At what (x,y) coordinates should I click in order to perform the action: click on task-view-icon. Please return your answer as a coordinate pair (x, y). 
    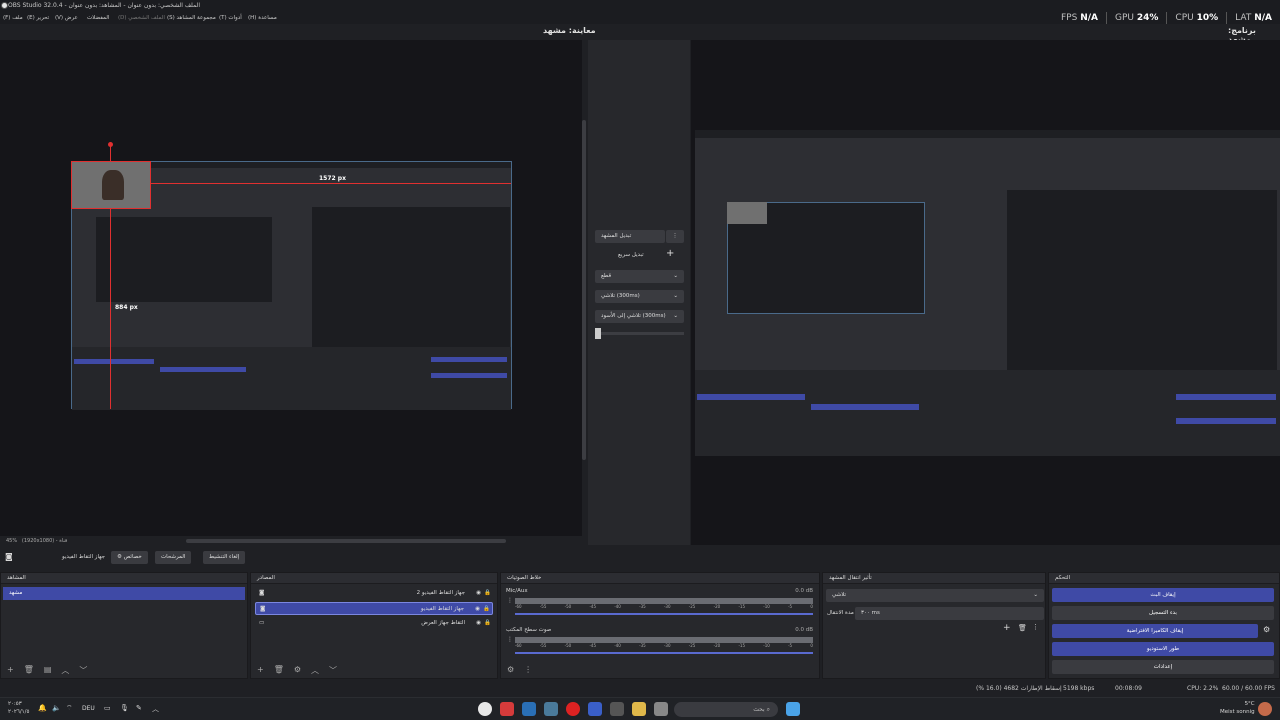
    Looking at the image, I should click on (661, 709).